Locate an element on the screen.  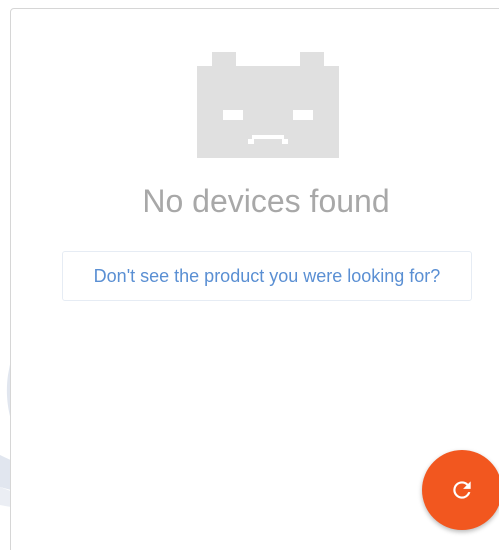
empty-state-title: No devices found is located at coordinates (266, 201).